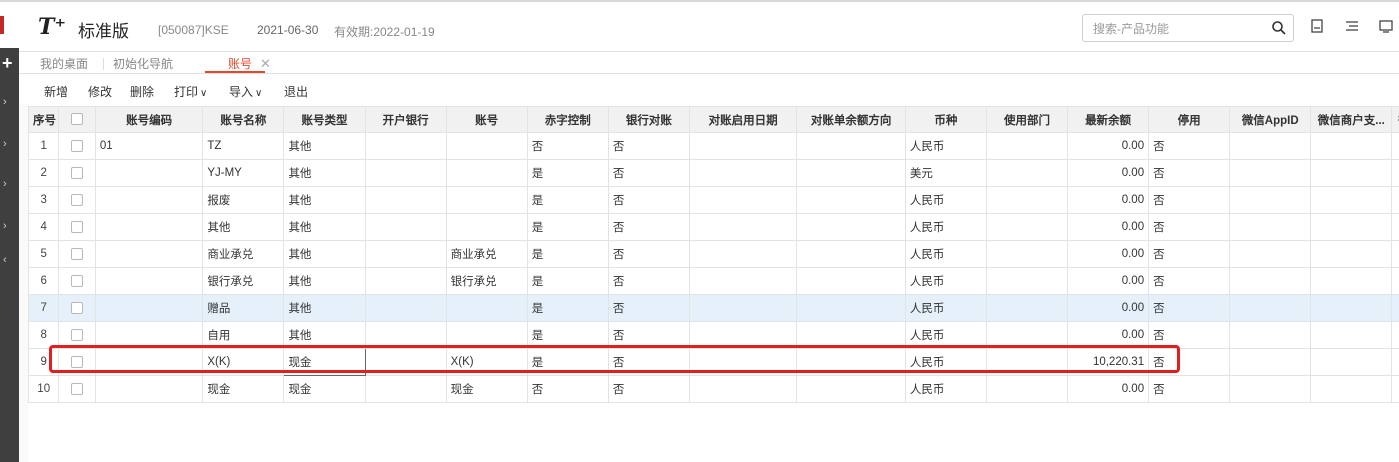  What do you see at coordinates (945, 119) in the screenshot?
I see `col-header: 币种` at bounding box center [945, 119].